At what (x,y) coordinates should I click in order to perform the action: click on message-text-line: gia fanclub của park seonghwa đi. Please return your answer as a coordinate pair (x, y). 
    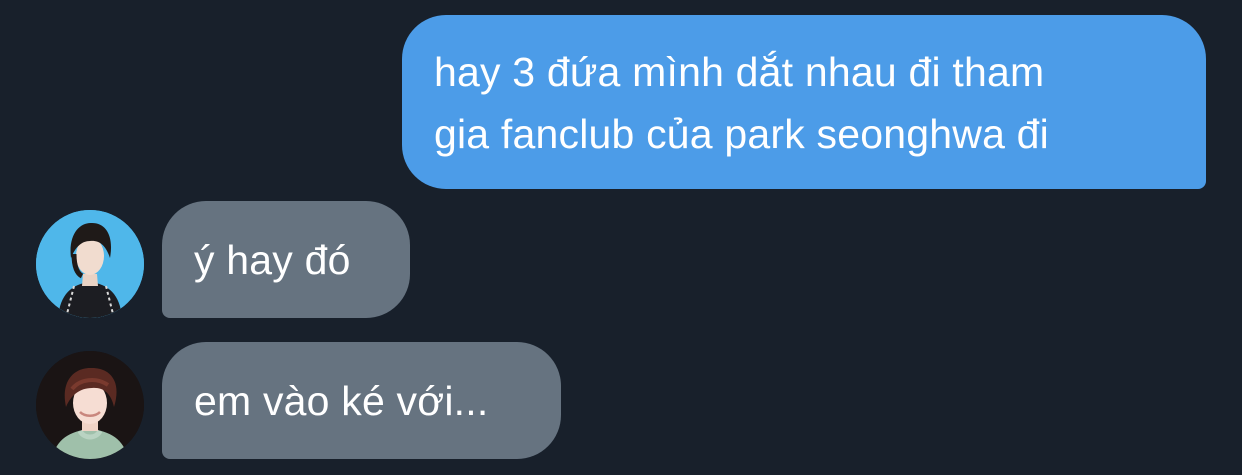
    Looking at the image, I should click on (741, 134).